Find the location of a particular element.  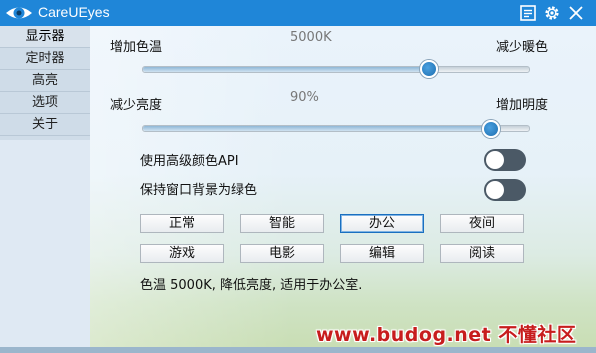

mode-movie-button: 电影 is located at coordinates (282, 253).